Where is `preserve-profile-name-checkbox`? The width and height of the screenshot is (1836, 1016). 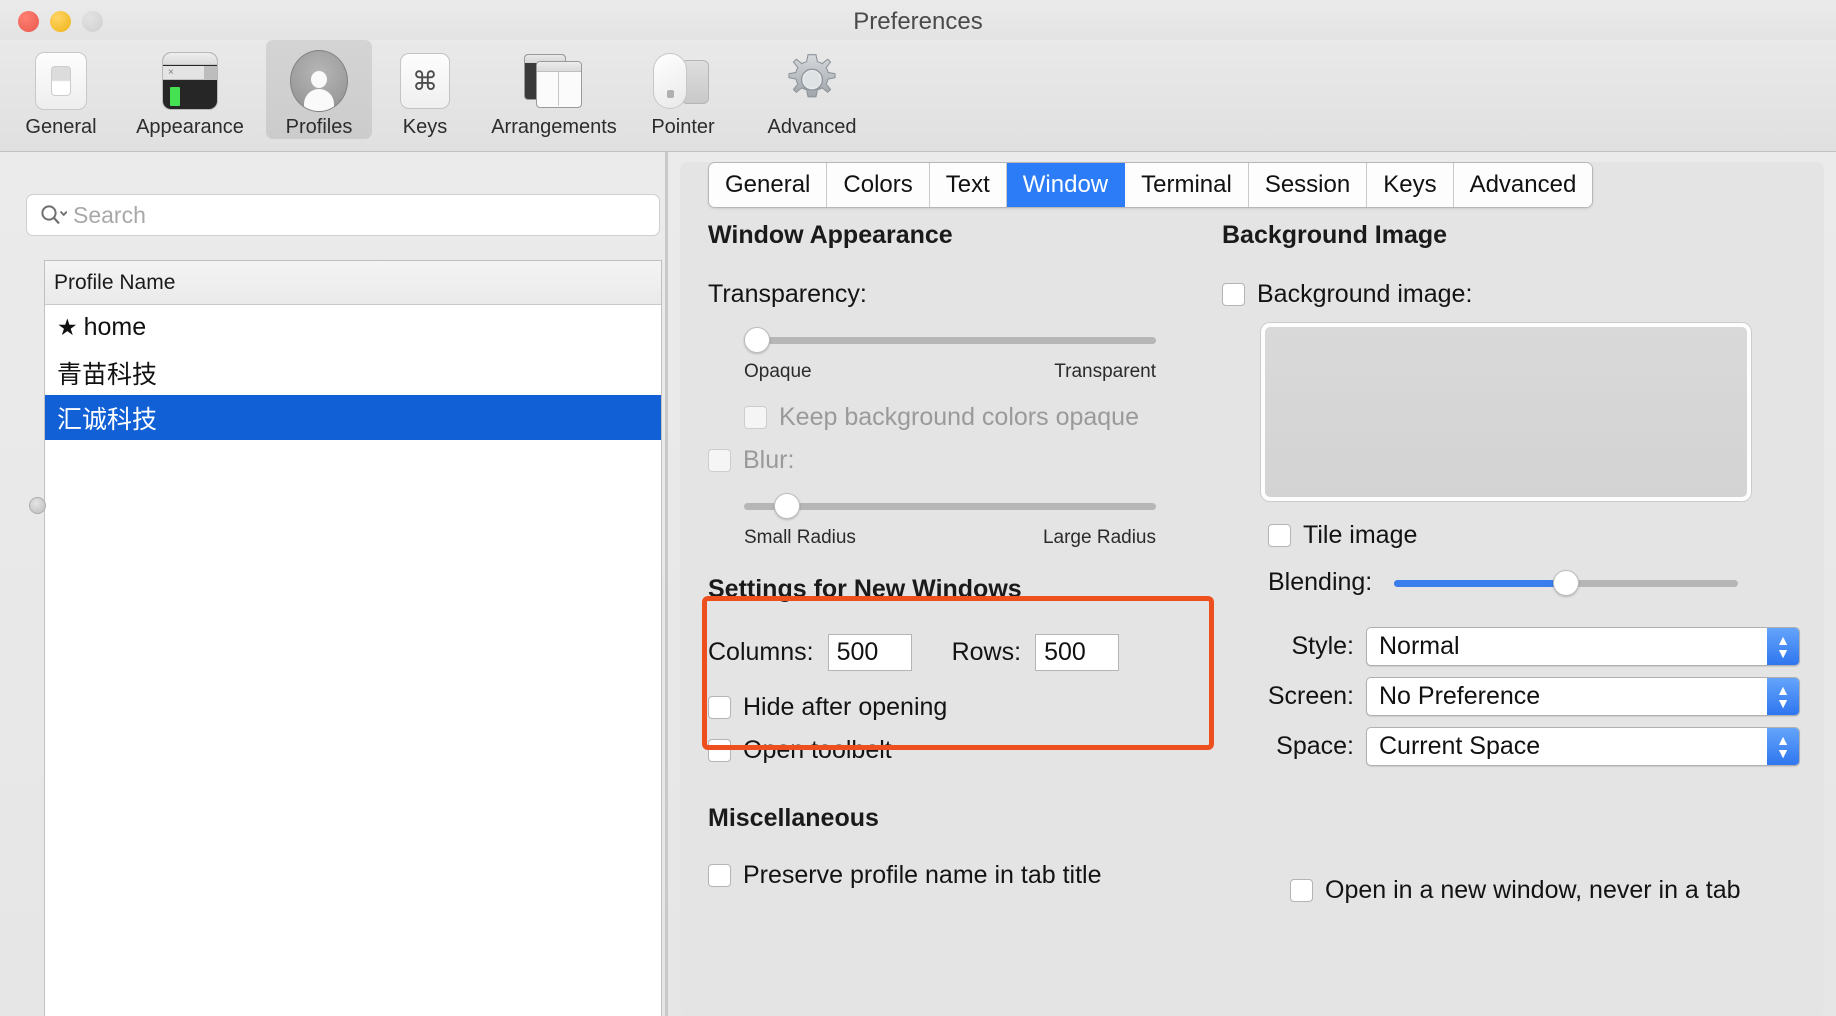
preserve-profile-name-checkbox is located at coordinates (719, 875).